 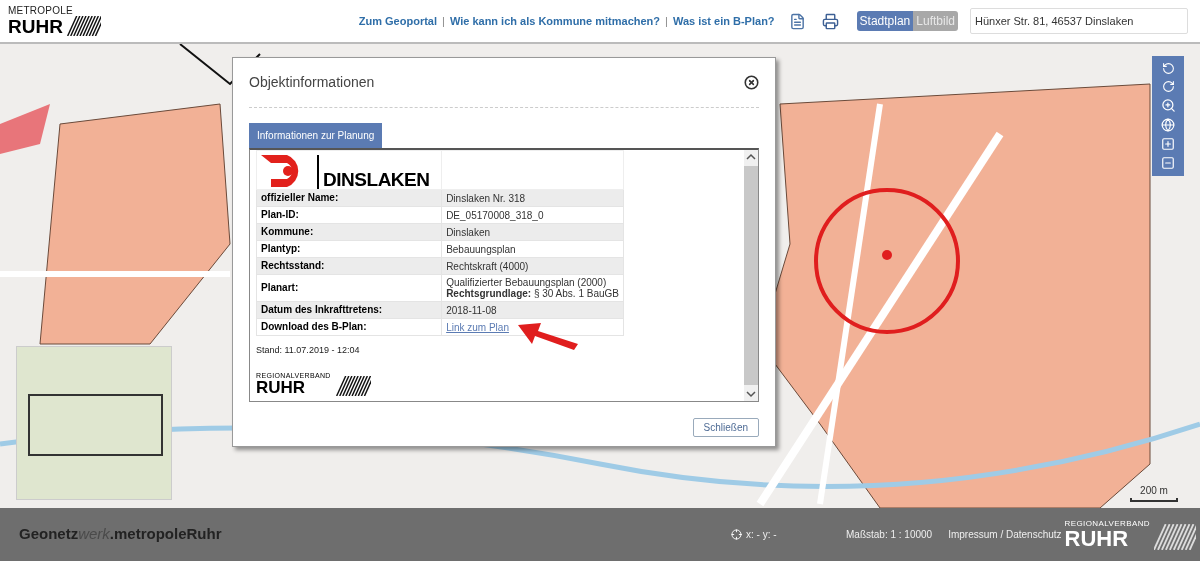 I want to click on scale-bar, so click(x=1154, y=500).